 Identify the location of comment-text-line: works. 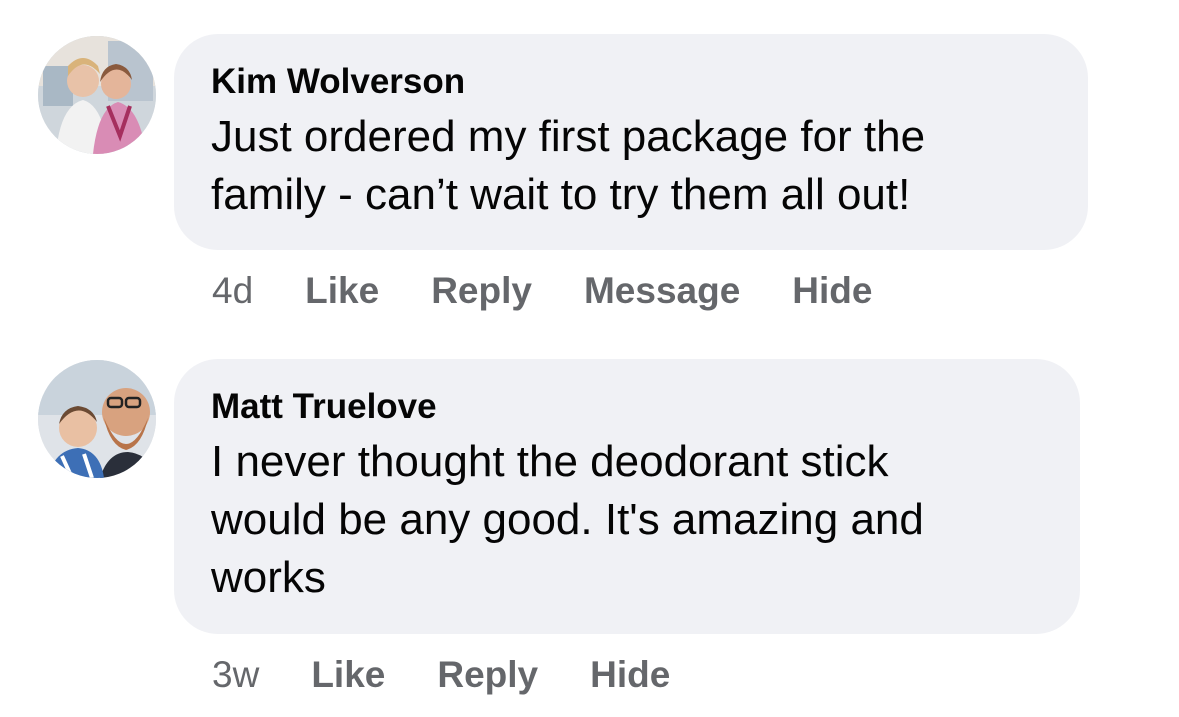
(268, 577).